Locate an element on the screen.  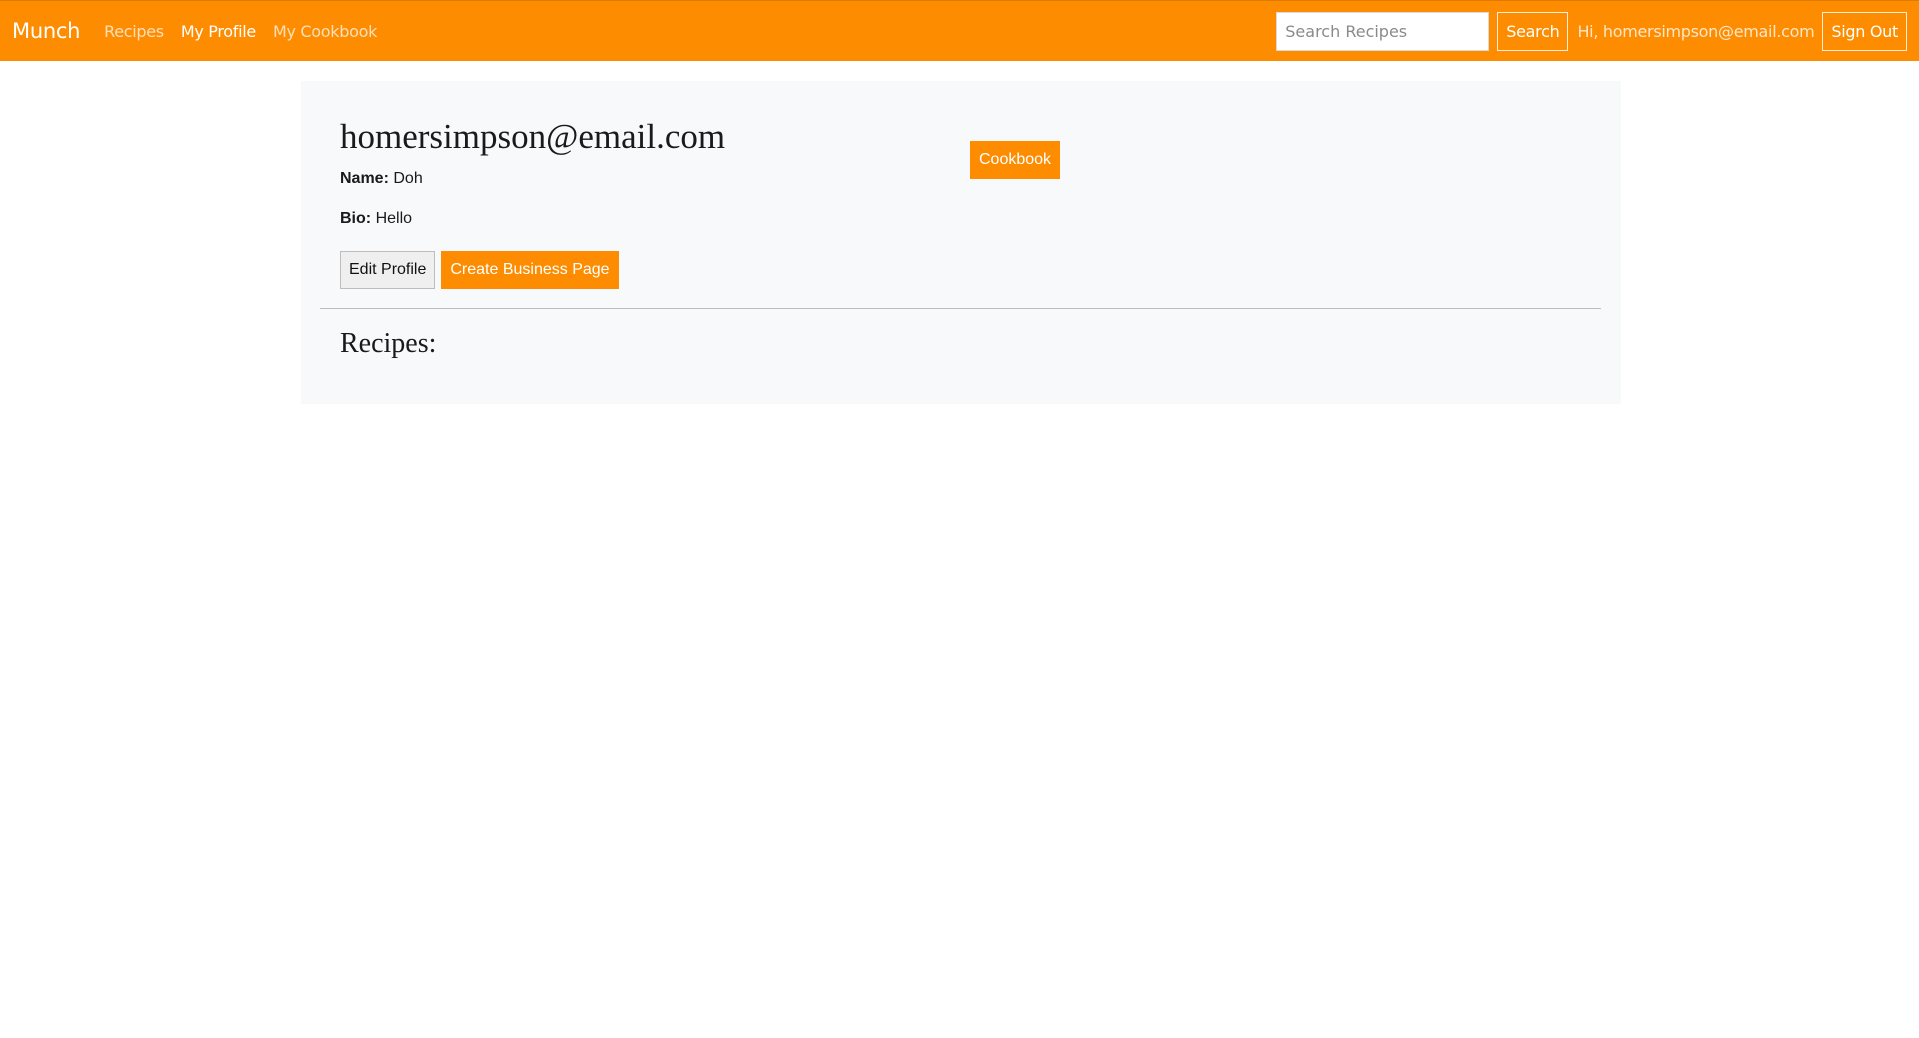
profile-actions: Edit Profile Create Business Page is located at coordinates (479, 270).